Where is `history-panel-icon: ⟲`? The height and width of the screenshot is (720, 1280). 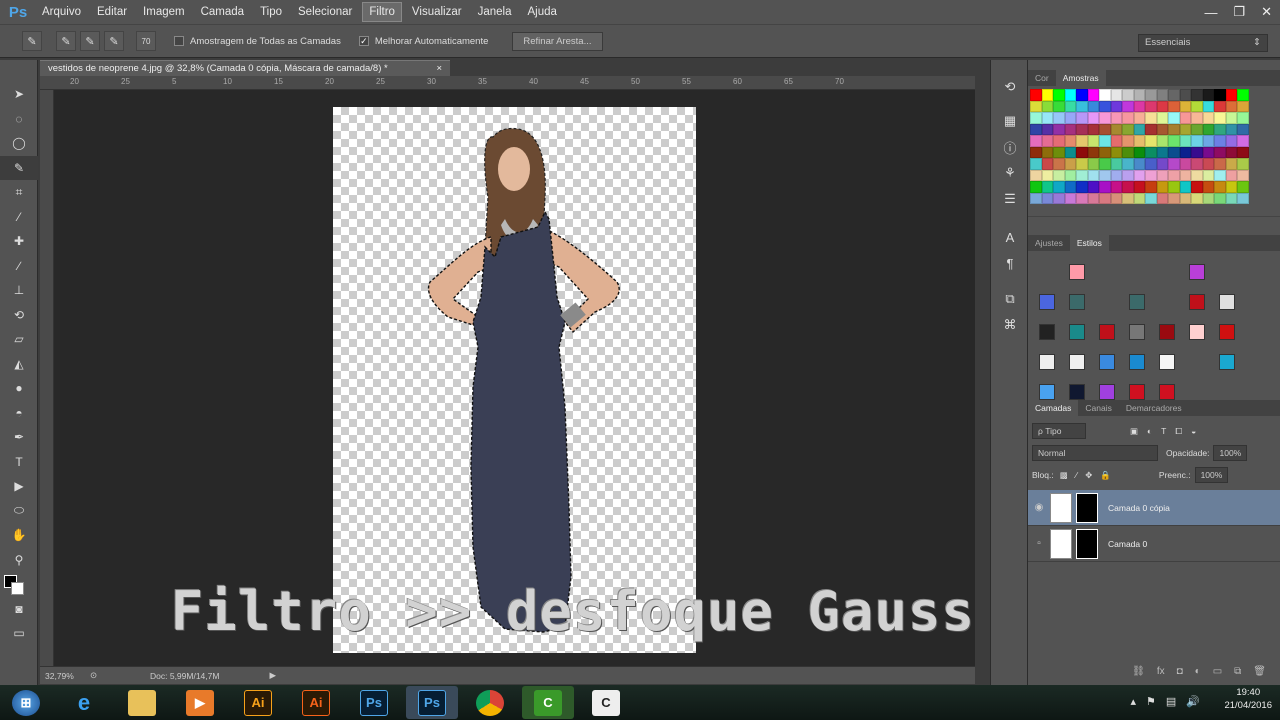 history-panel-icon: ⟲ is located at coordinates (1010, 87).